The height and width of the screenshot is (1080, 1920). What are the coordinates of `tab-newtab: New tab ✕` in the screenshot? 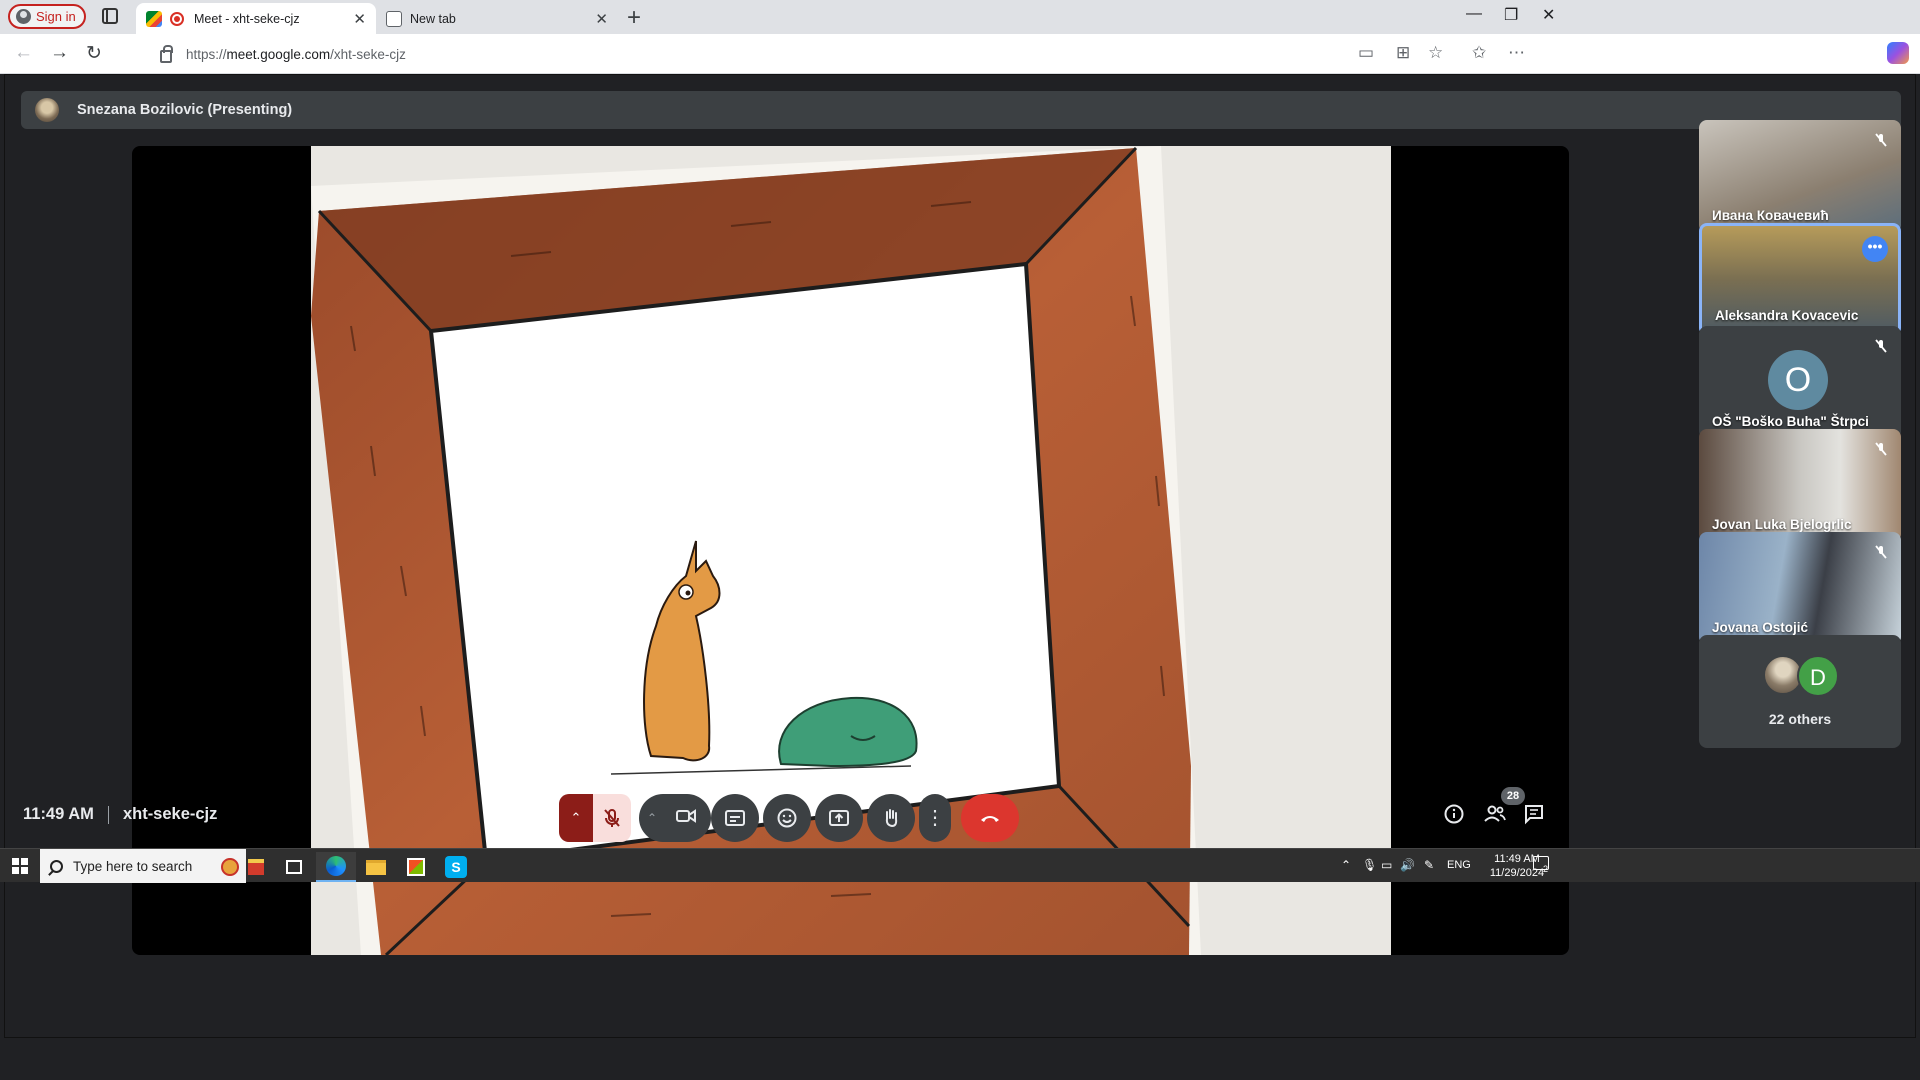 It's located at (499, 18).